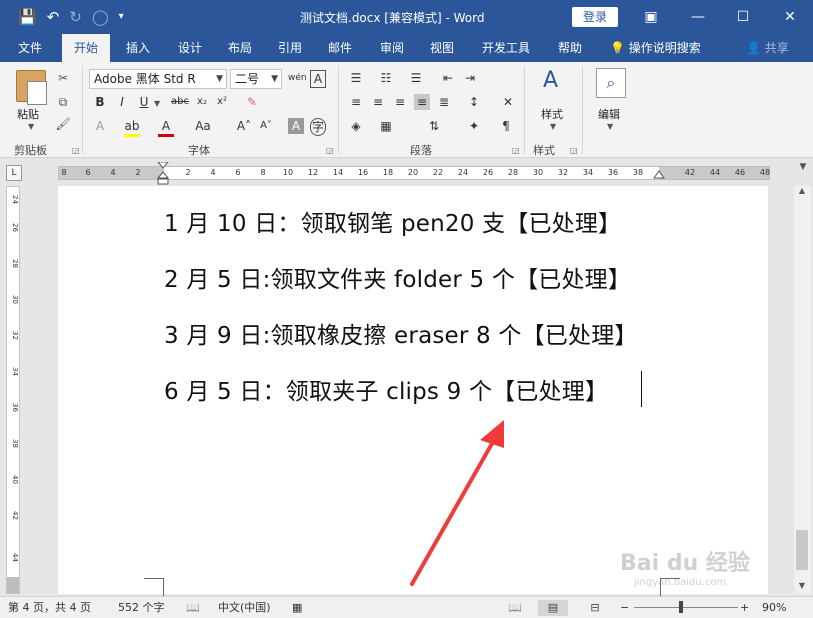  I want to click on text-effects-icon: A, so click(100, 126).